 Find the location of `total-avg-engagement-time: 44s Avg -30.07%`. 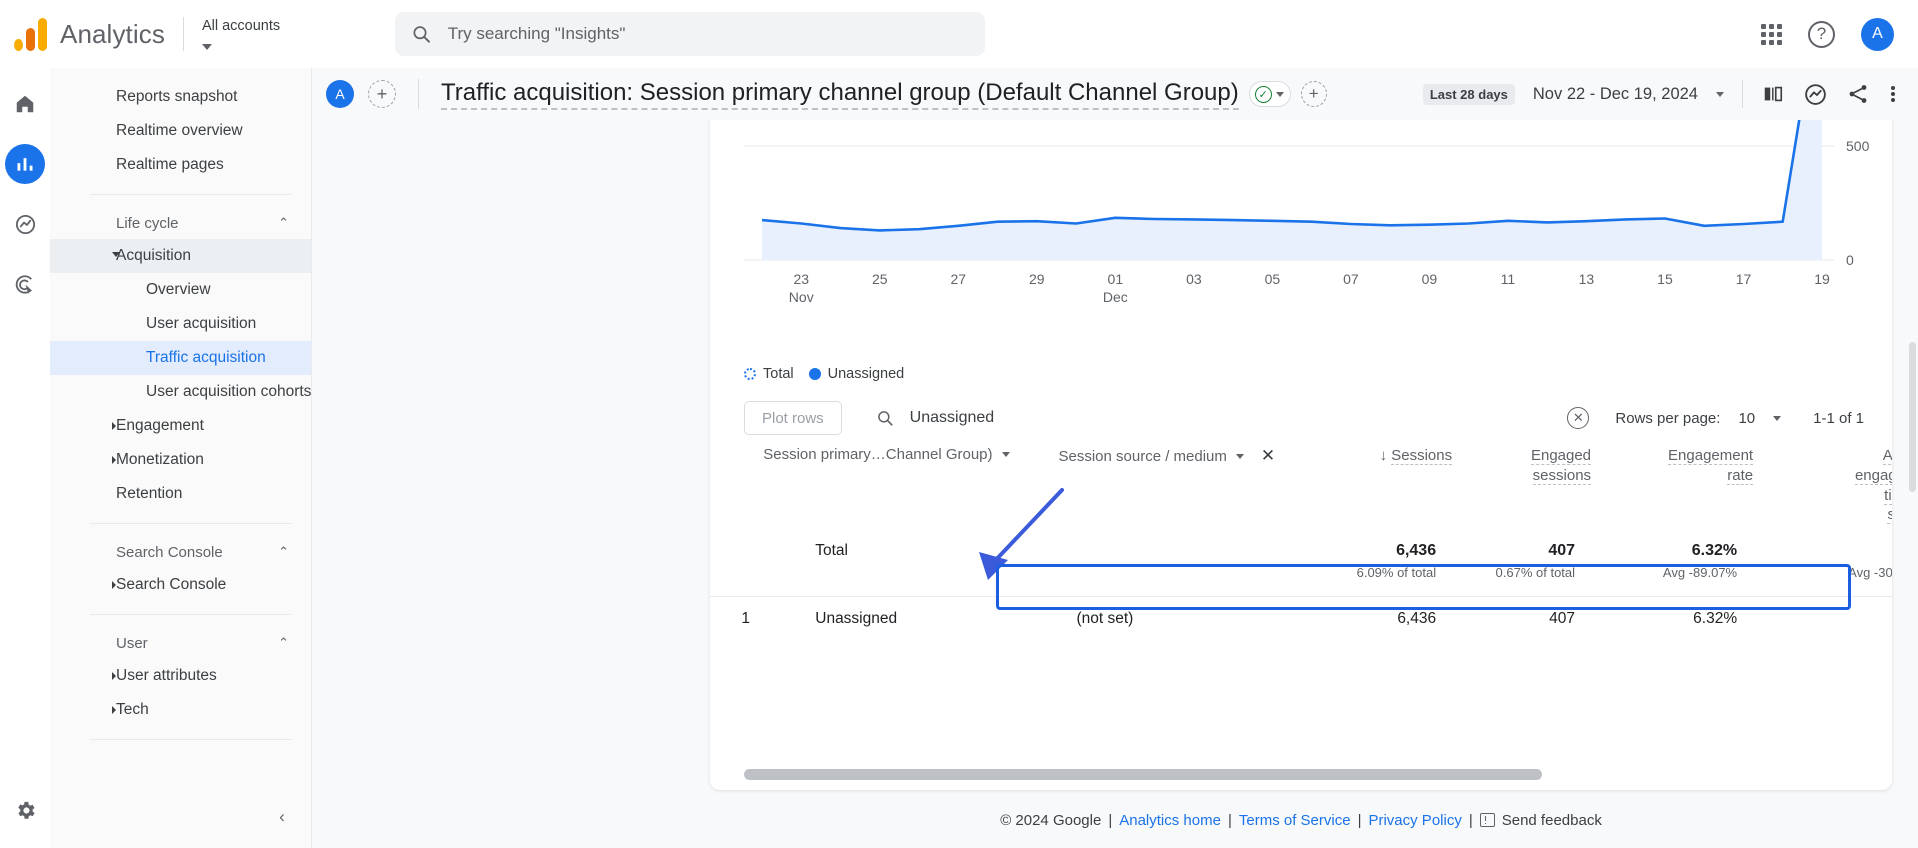

total-avg-engagement-time: 44s Avg -30.07% is located at coordinates (1822, 569).